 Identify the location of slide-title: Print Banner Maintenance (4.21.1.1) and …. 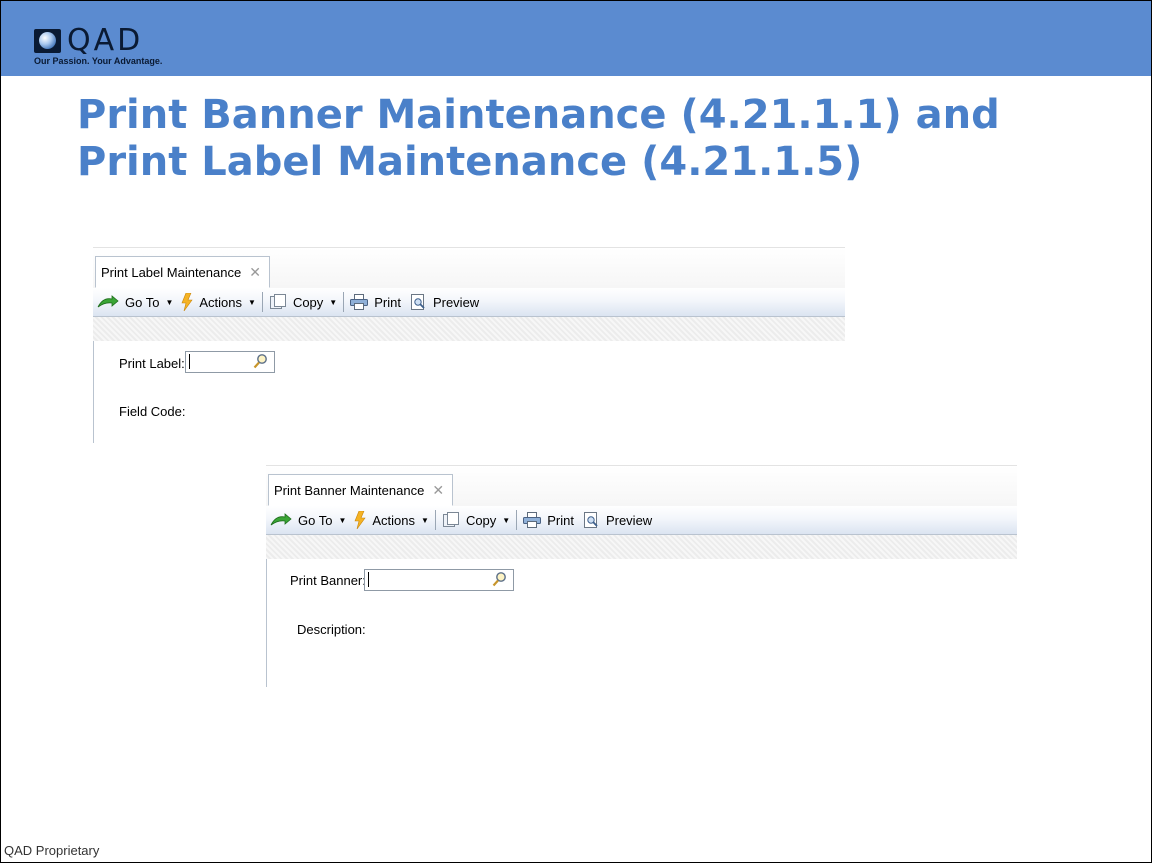
(602, 139).